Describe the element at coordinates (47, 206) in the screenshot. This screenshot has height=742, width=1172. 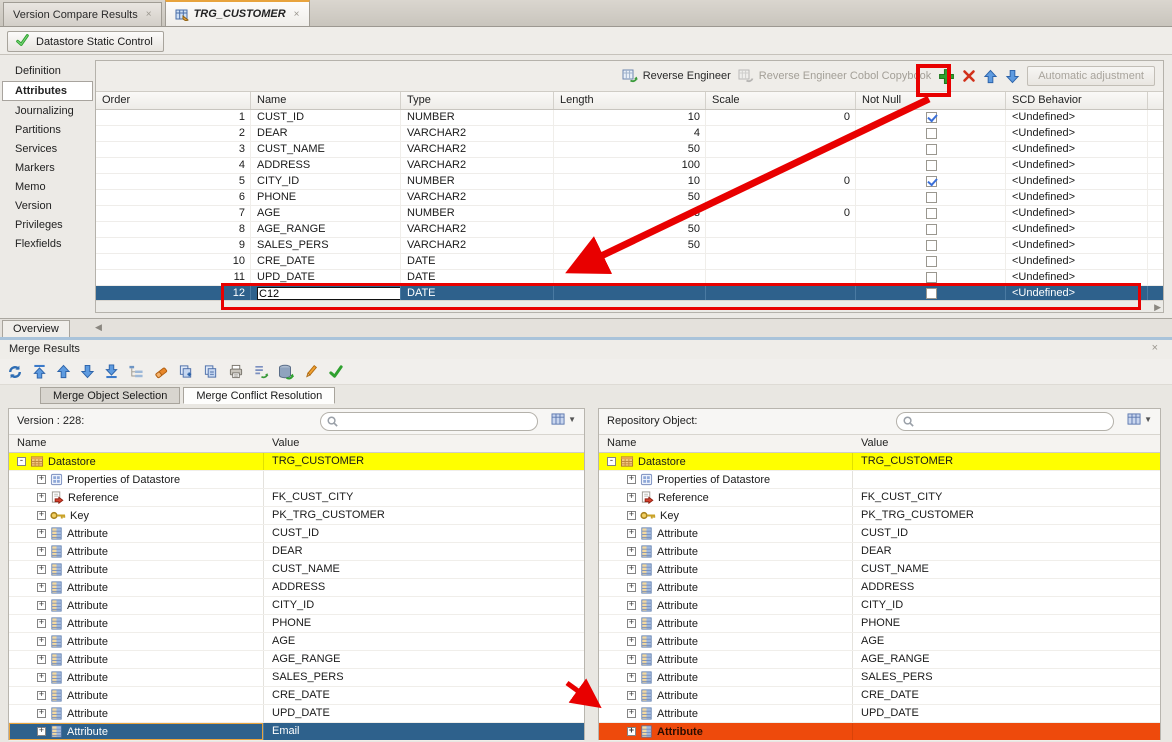
I see `sidebar-item-version: Version` at that location.